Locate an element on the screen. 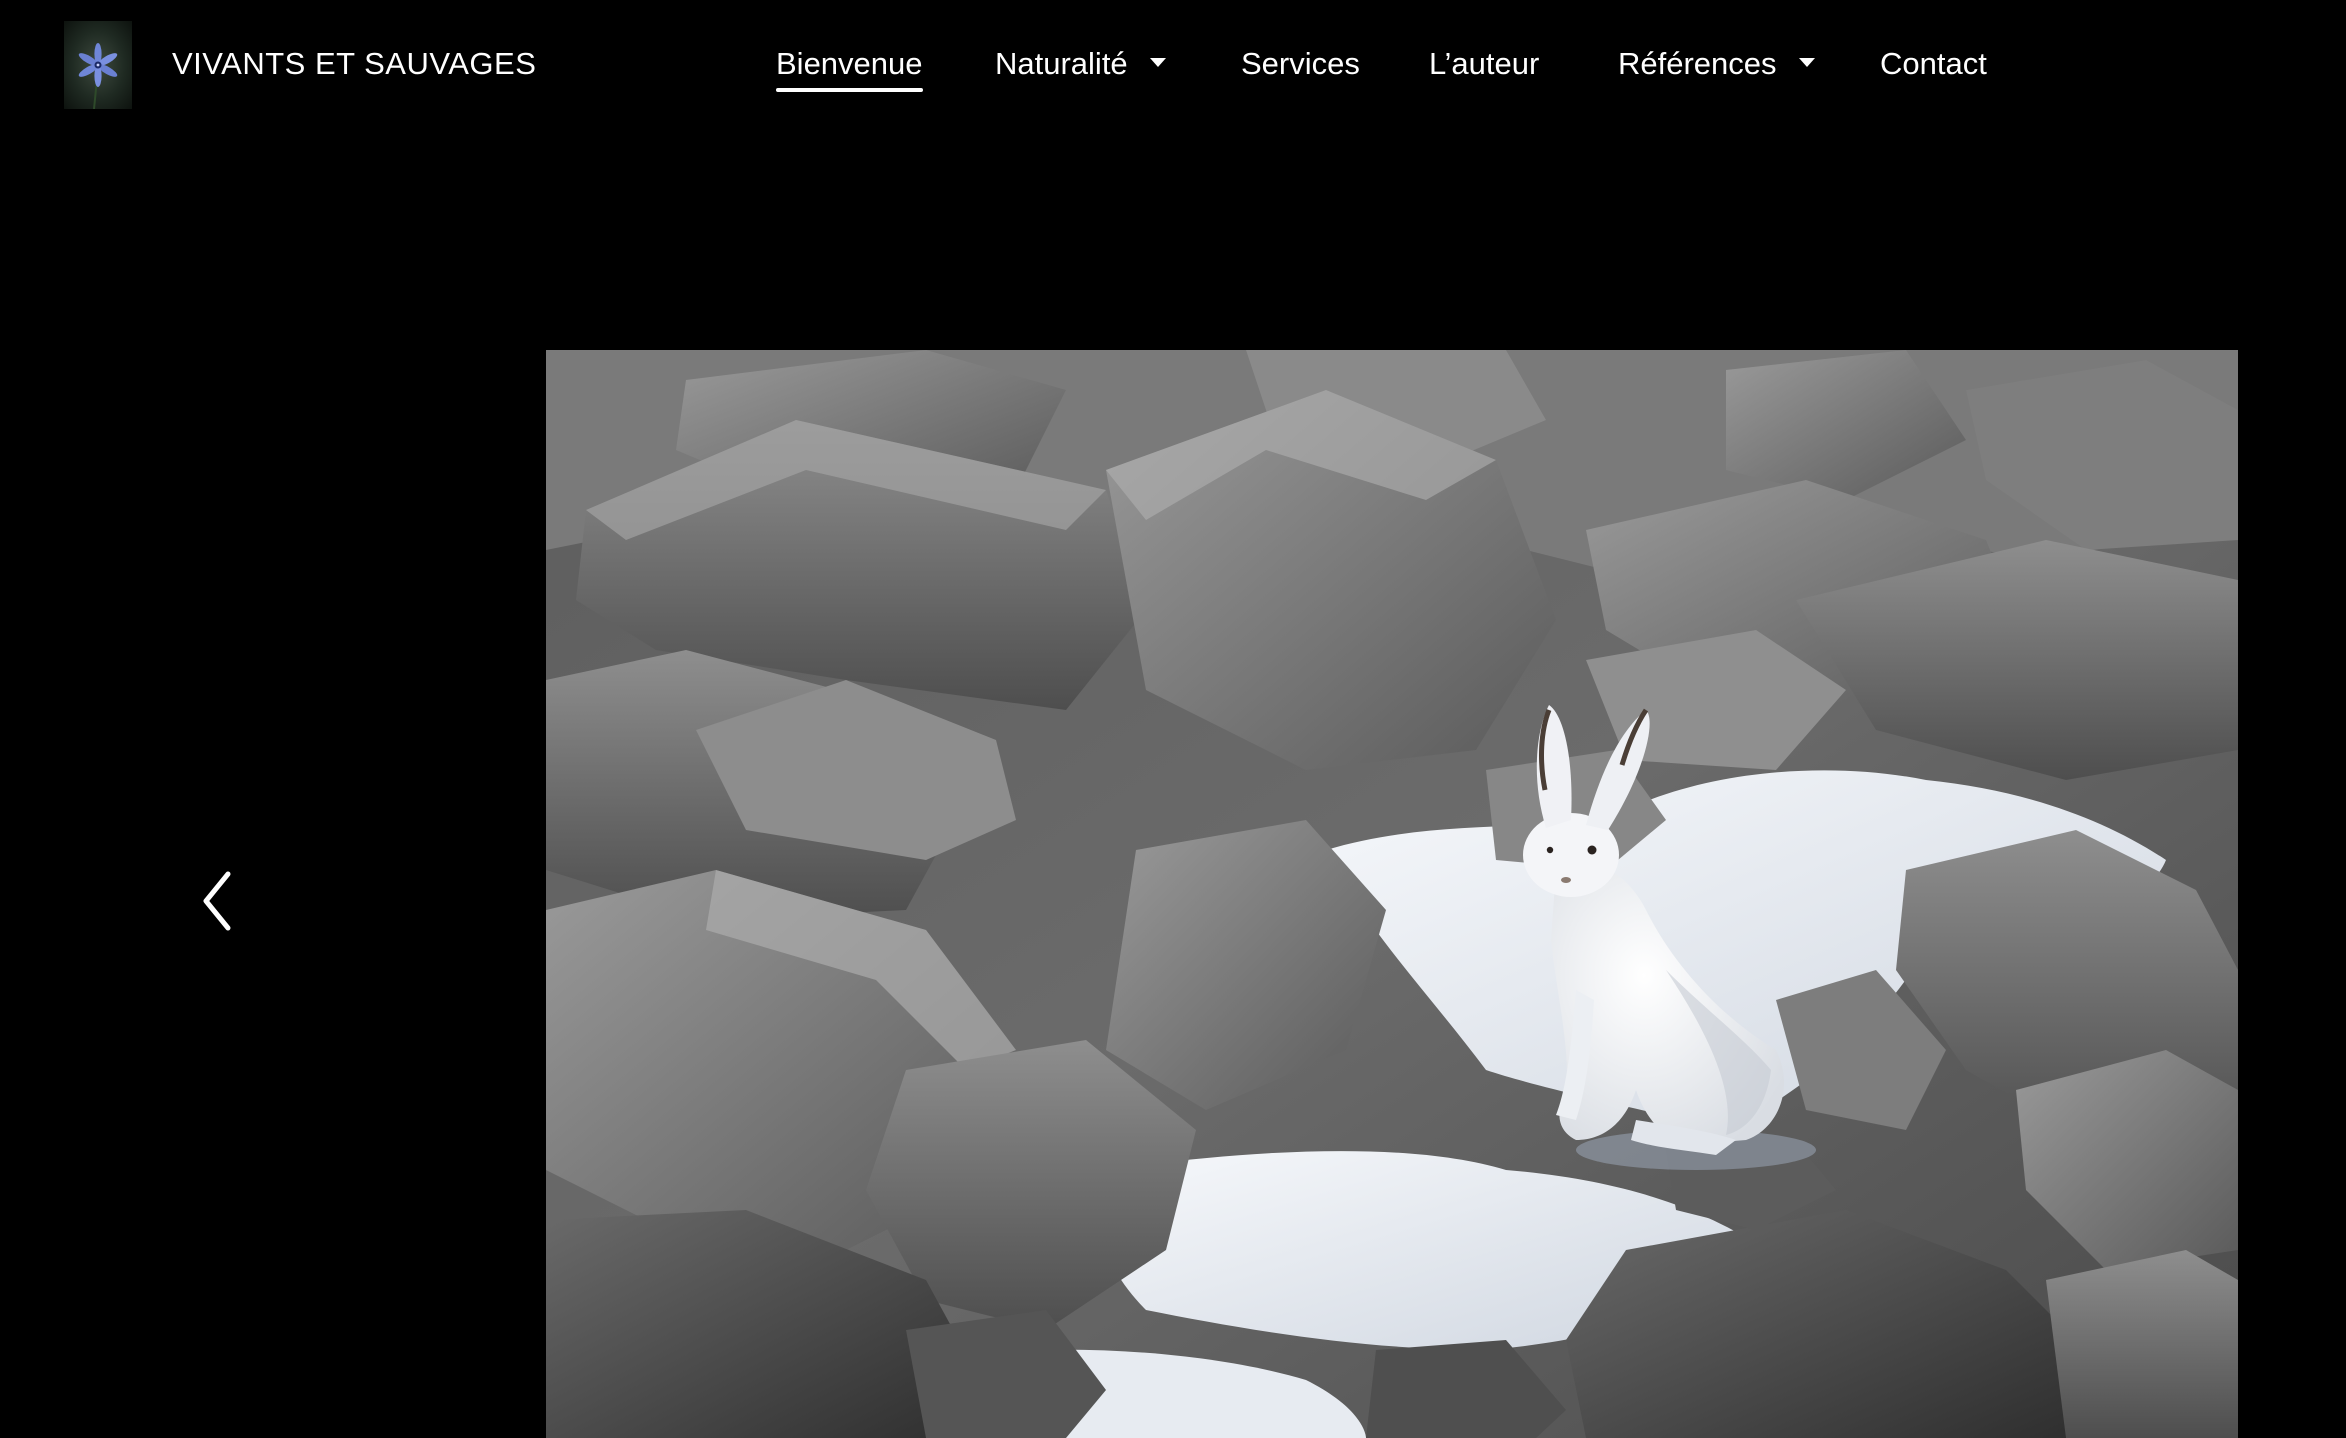  nav-item-label: Naturalité is located at coordinates (1061, 63).